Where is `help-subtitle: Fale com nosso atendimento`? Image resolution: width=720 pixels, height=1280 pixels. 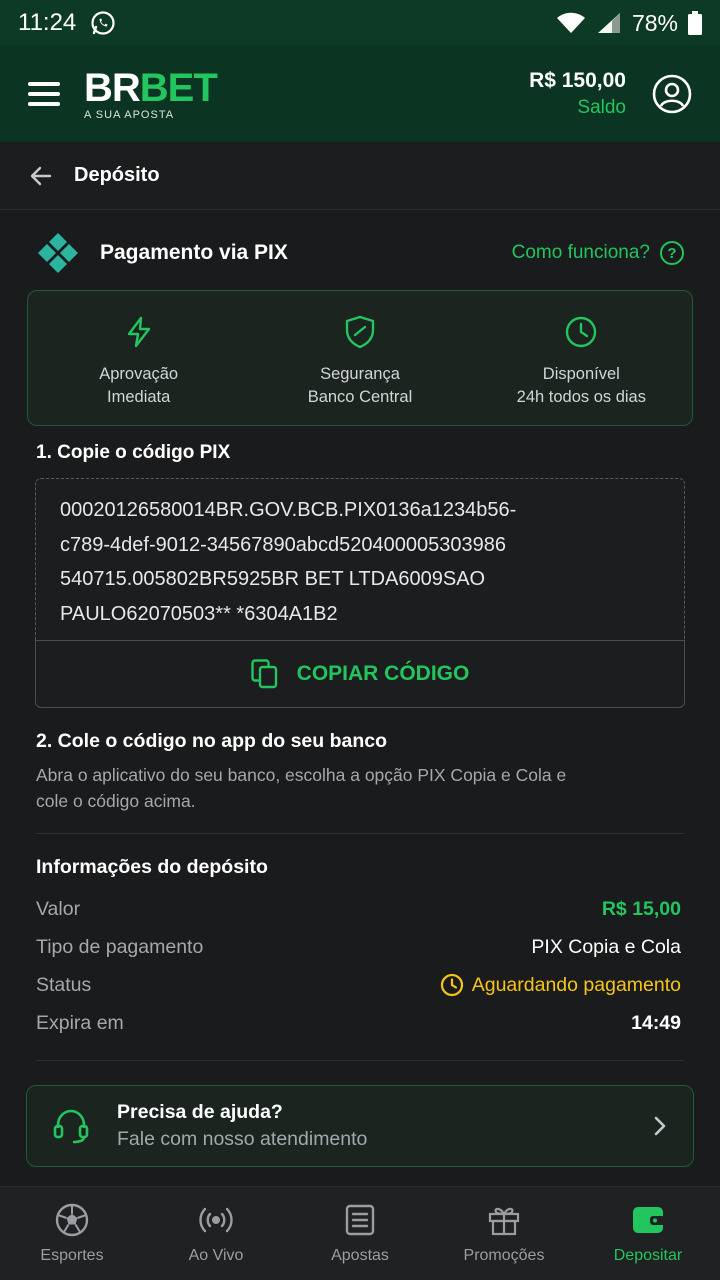 help-subtitle: Fale com nosso atendimento is located at coordinates (242, 1139).